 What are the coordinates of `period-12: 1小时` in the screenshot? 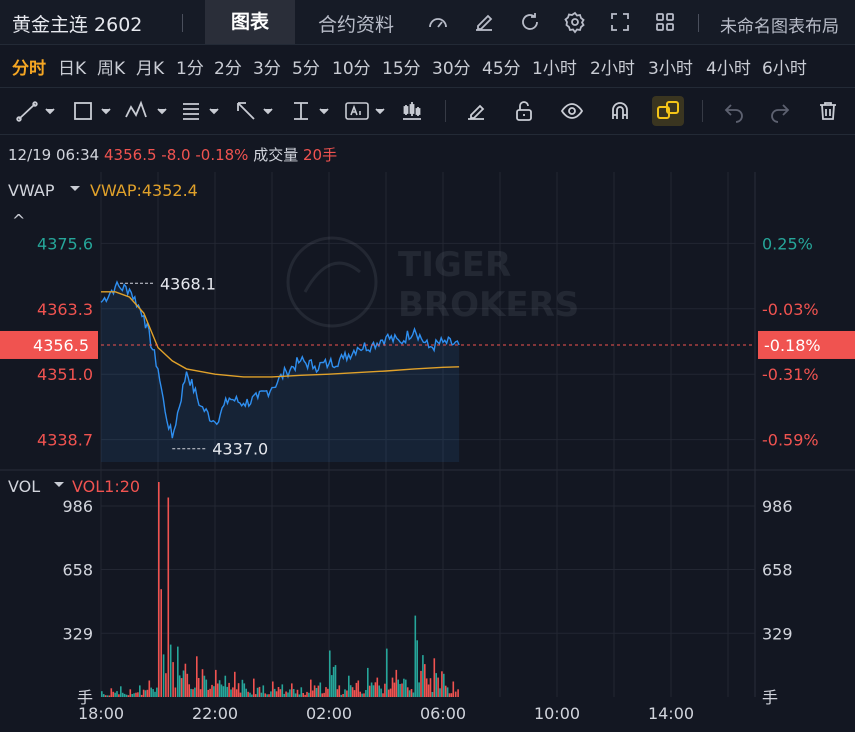 It's located at (554, 66).